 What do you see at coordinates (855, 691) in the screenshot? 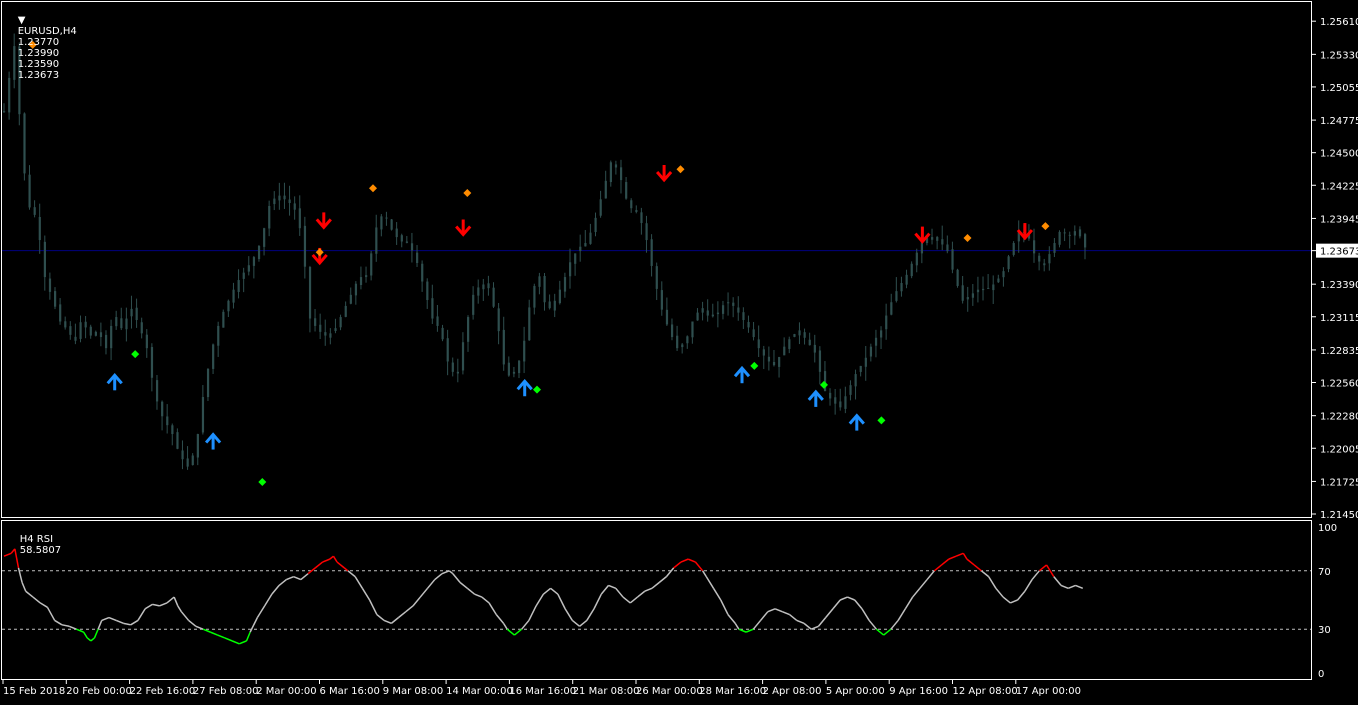
I see `time-tick-label: 5 Apr 00:00` at bounding box center [855, 691].